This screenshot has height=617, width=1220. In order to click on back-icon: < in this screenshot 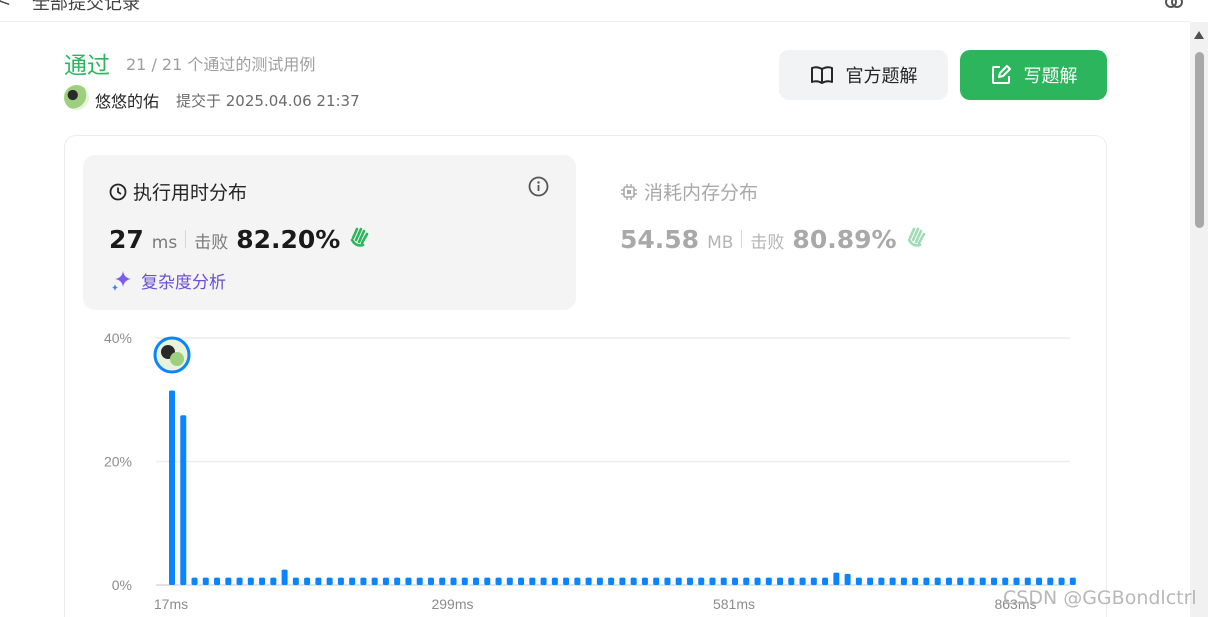, I will do `click(5, 5)`.